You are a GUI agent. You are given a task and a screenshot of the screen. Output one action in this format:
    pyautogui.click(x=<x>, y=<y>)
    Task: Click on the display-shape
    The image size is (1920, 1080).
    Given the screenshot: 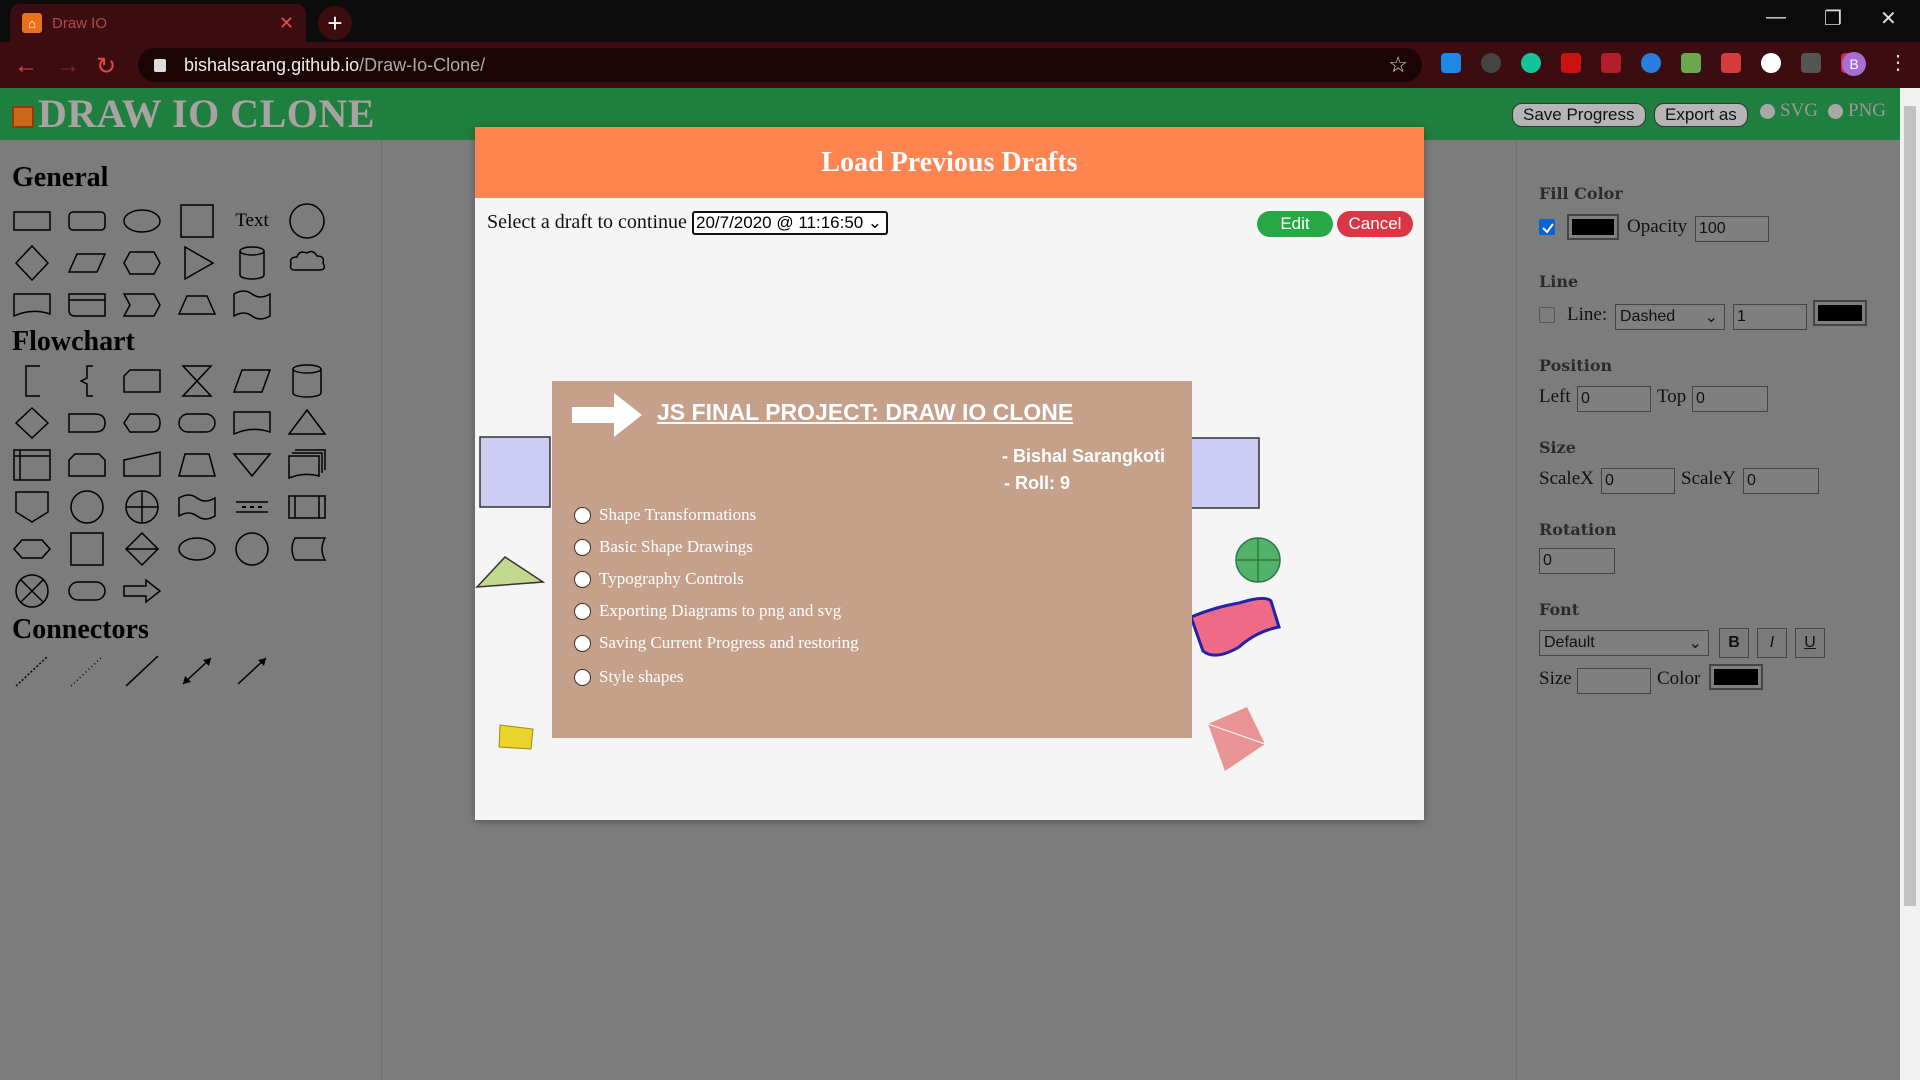 What is the action you would take?
    pyautogui.click(x=142, y=423)
    